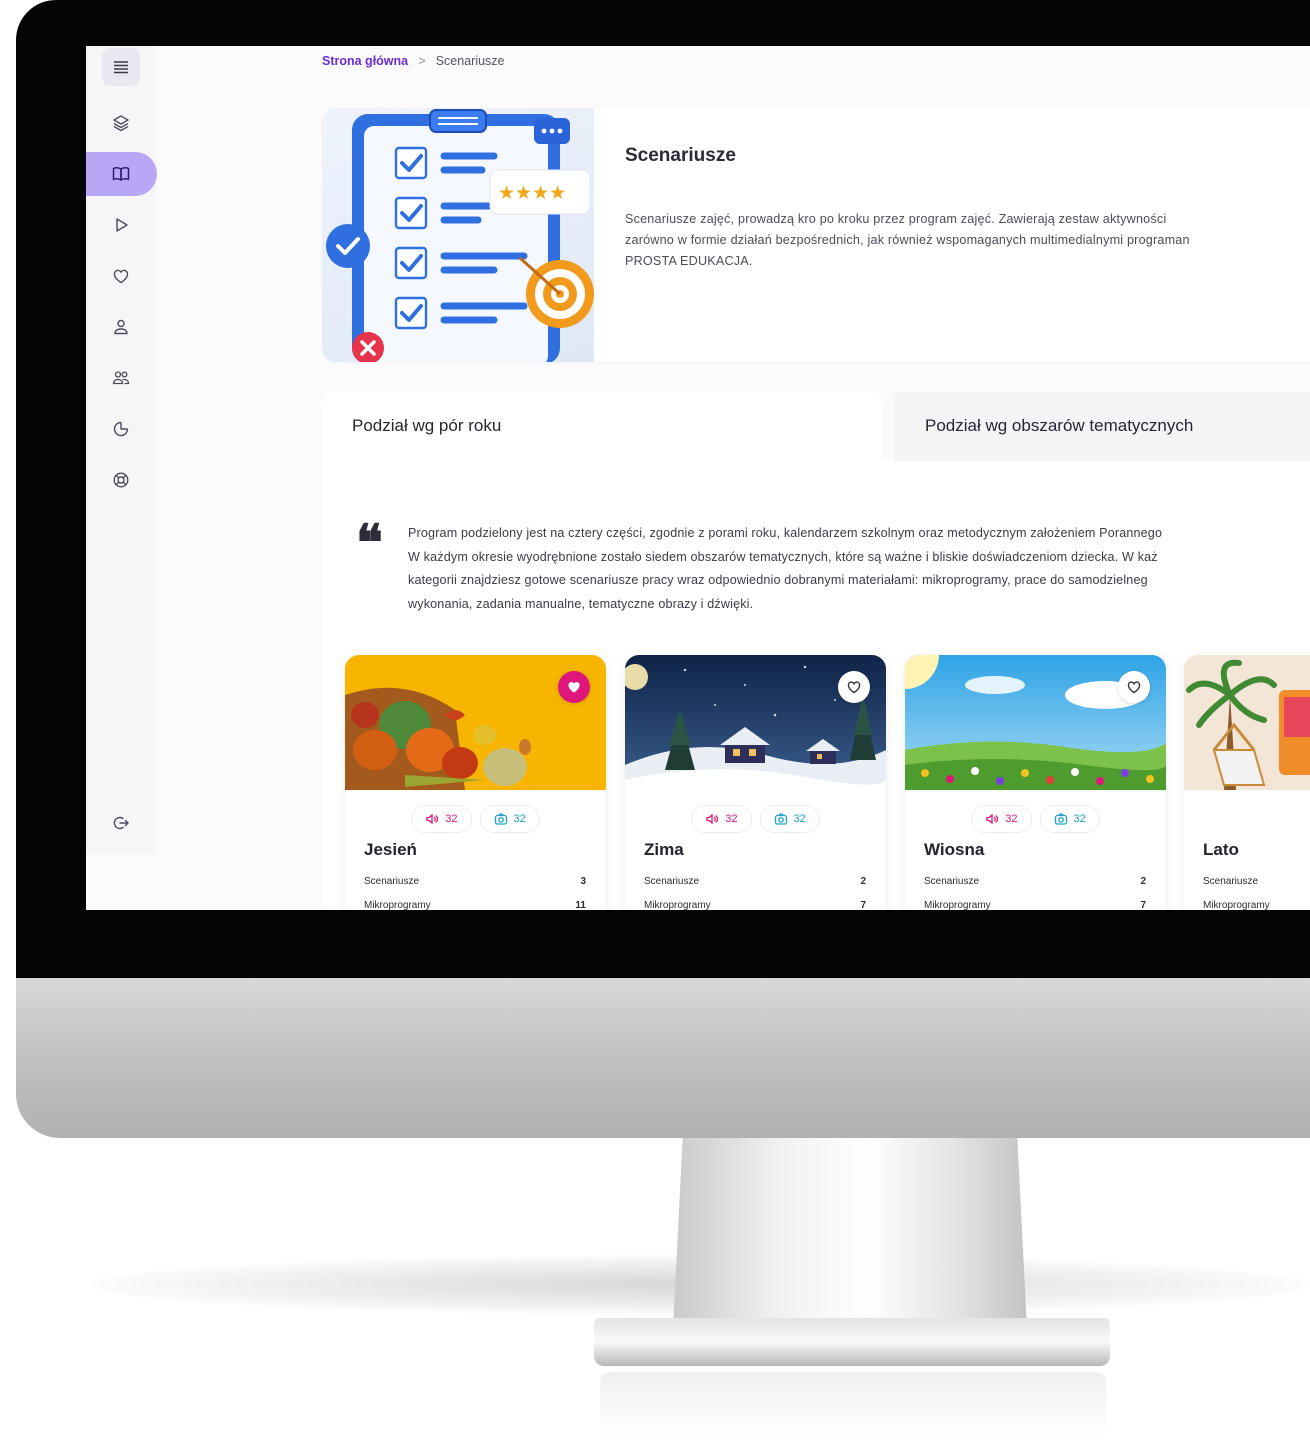 The width and height of the screenshot is (1310, 1440). What do you see at coordinates (1102, 426) in the screenshot?
I see `tab-thematic-areas: Podział wg obszarów tematycznych` at bounding box center [1102, 426].